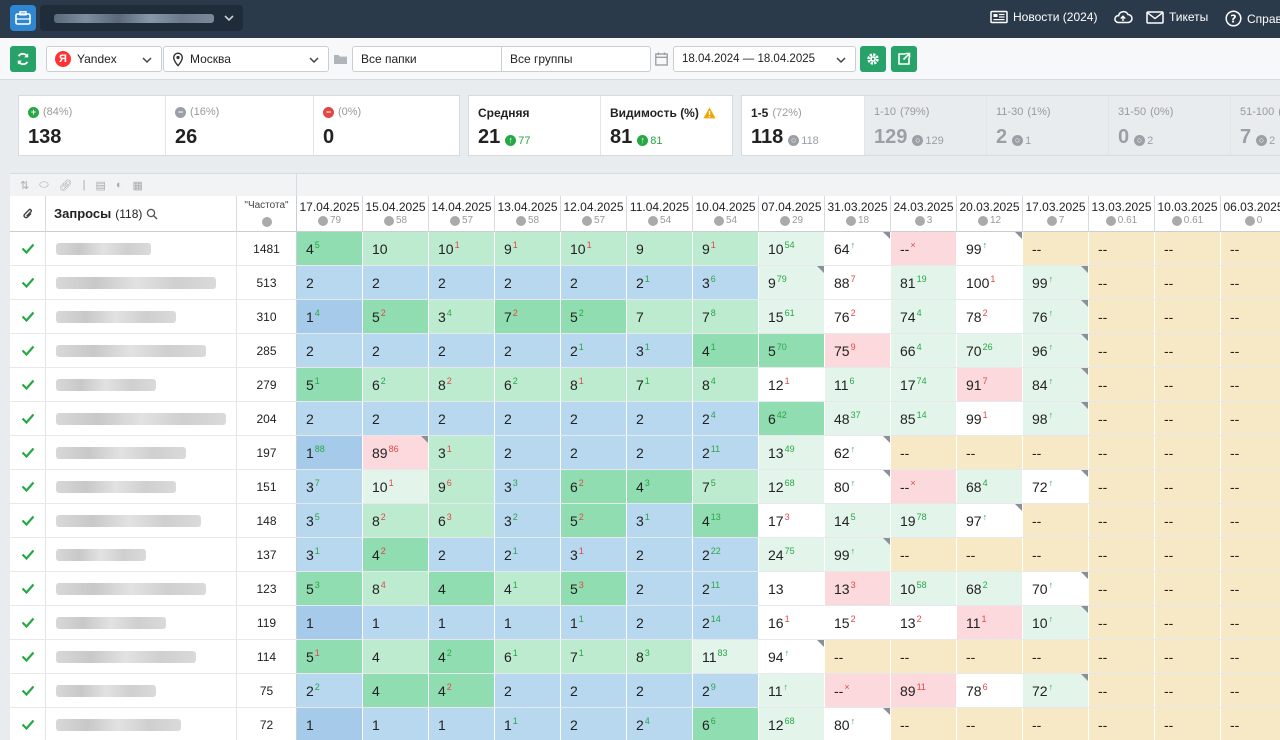  Describe the element at coordinates (645, 724) in the screenshot. I see `table-row: 72 1 1 1 1 1 2 2 4 6 6 12 68 80 ↑ -- -- -- -- -- --` at that location.